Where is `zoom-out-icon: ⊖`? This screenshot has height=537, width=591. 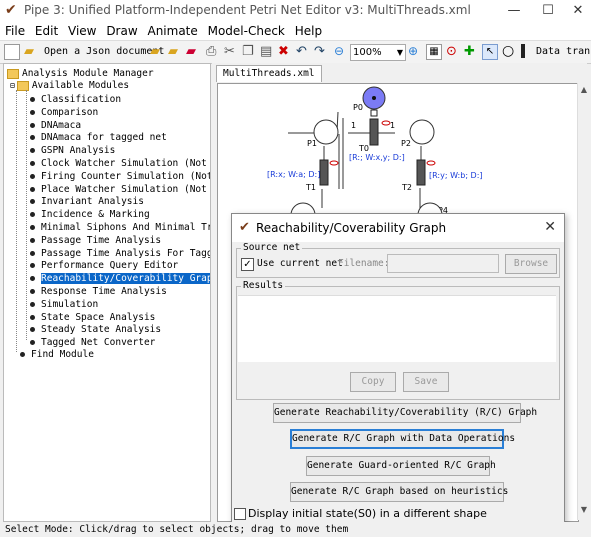
zoom-out-icon: ⊖ is located at coordinates (339, 52).